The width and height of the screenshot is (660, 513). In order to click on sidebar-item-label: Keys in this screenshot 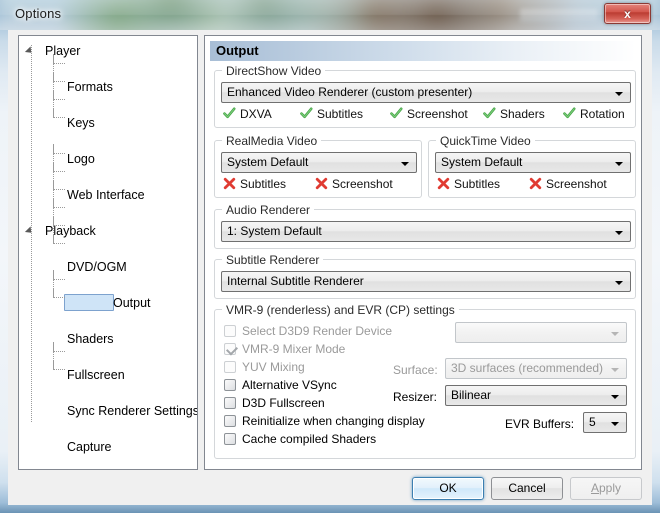, I will do `click(81, 123)`.